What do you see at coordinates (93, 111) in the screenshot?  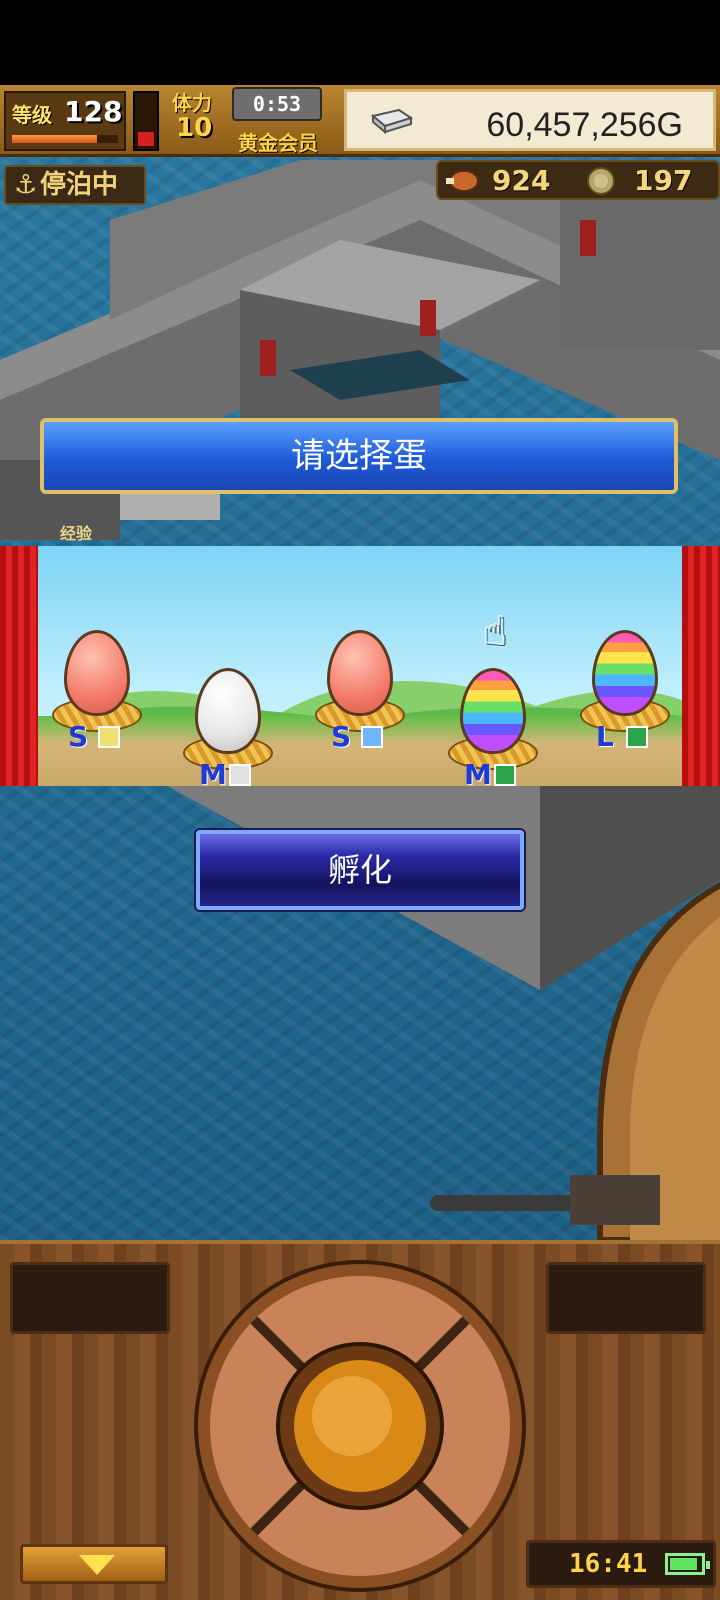 I see `level-value: 128` at bounding box center [93, 111].